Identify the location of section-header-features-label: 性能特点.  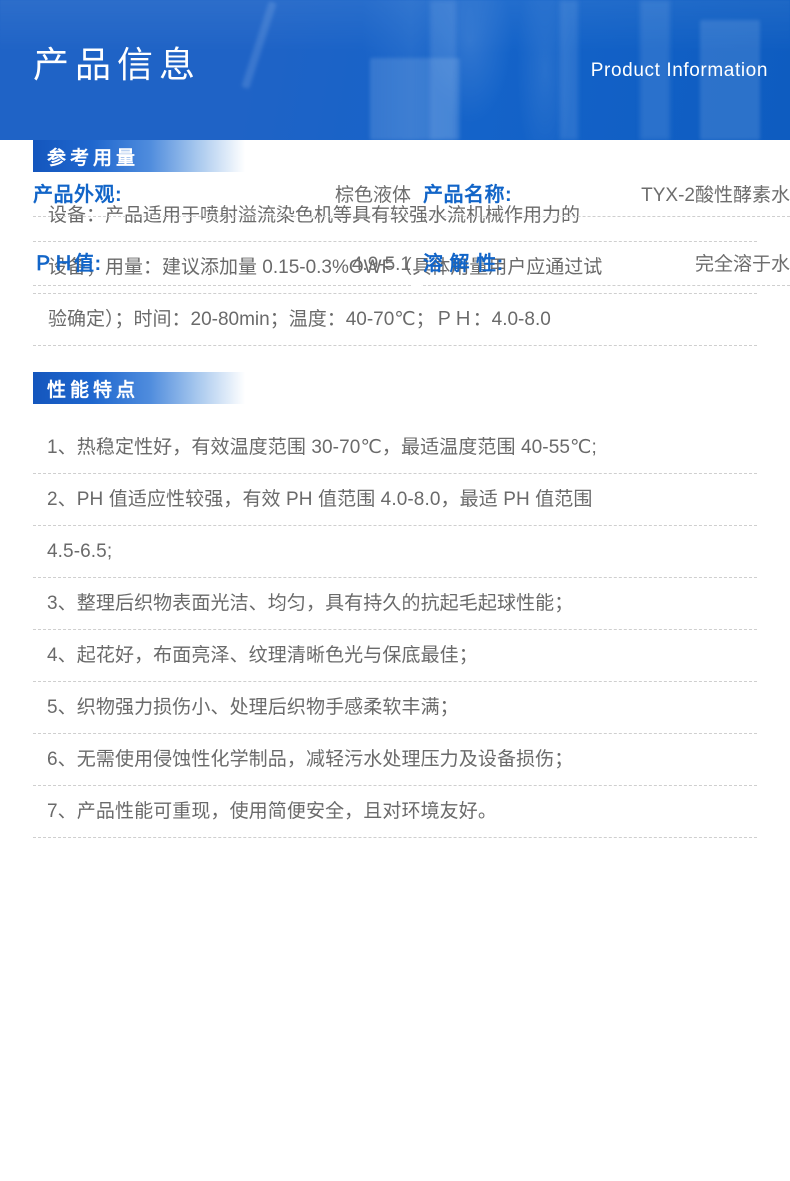
(93, 390).